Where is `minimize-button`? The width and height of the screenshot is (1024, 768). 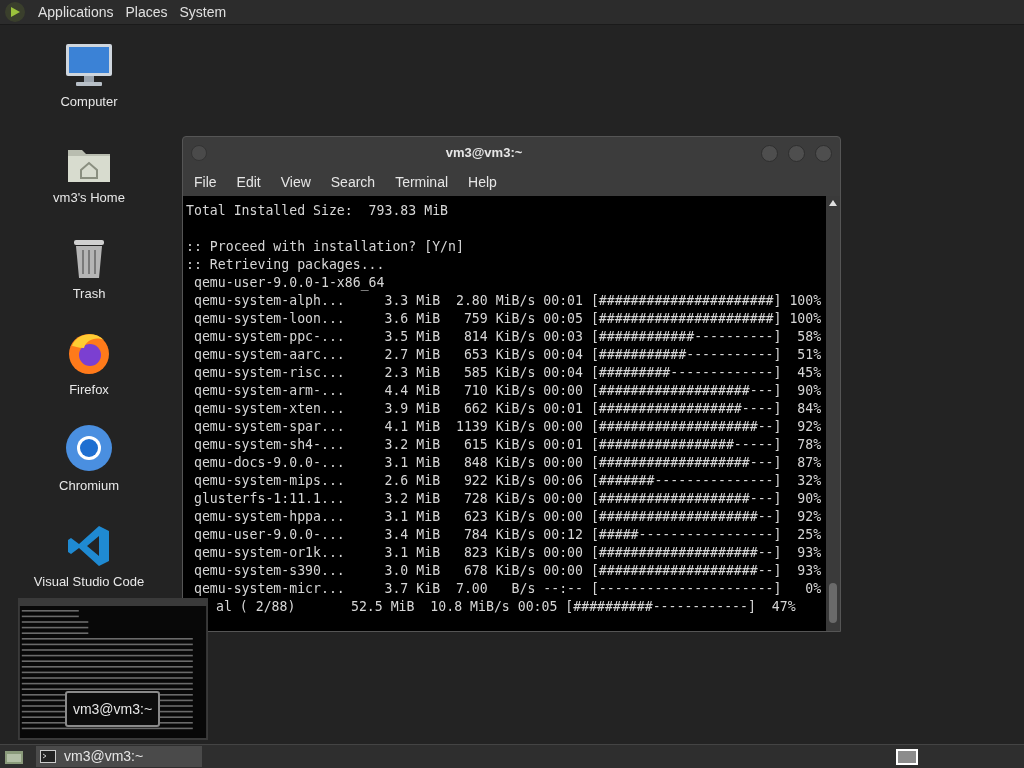
minimize-button is located at coordinates (769, 153).